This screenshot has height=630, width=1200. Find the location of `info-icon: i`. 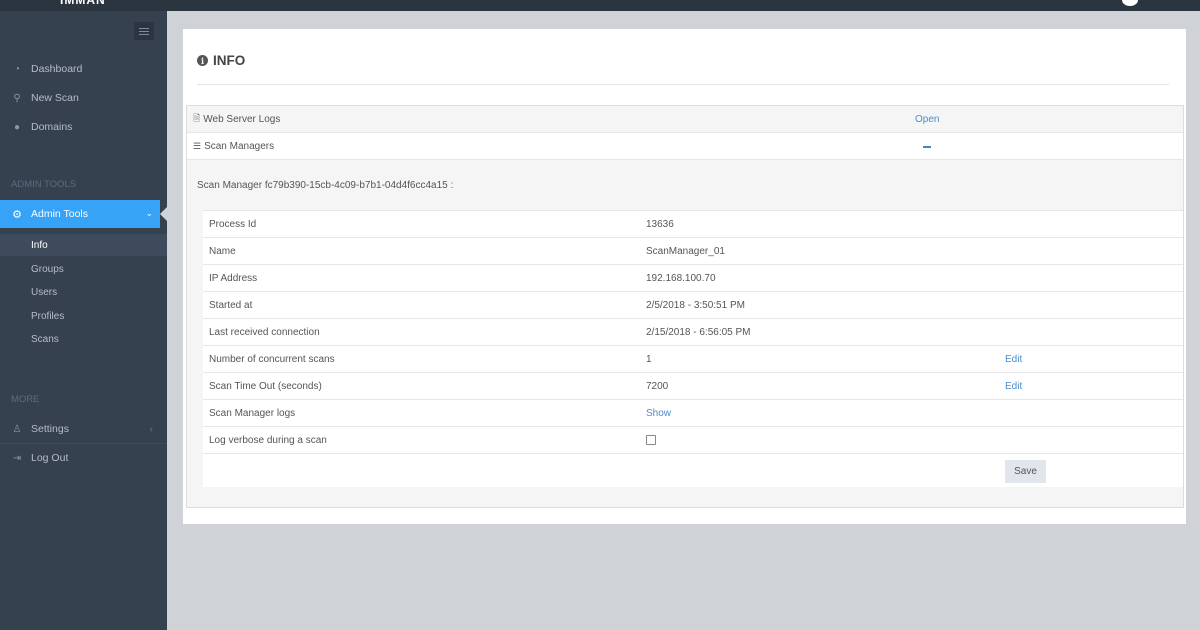

info-icon: i is located at coordinates (202, 60).